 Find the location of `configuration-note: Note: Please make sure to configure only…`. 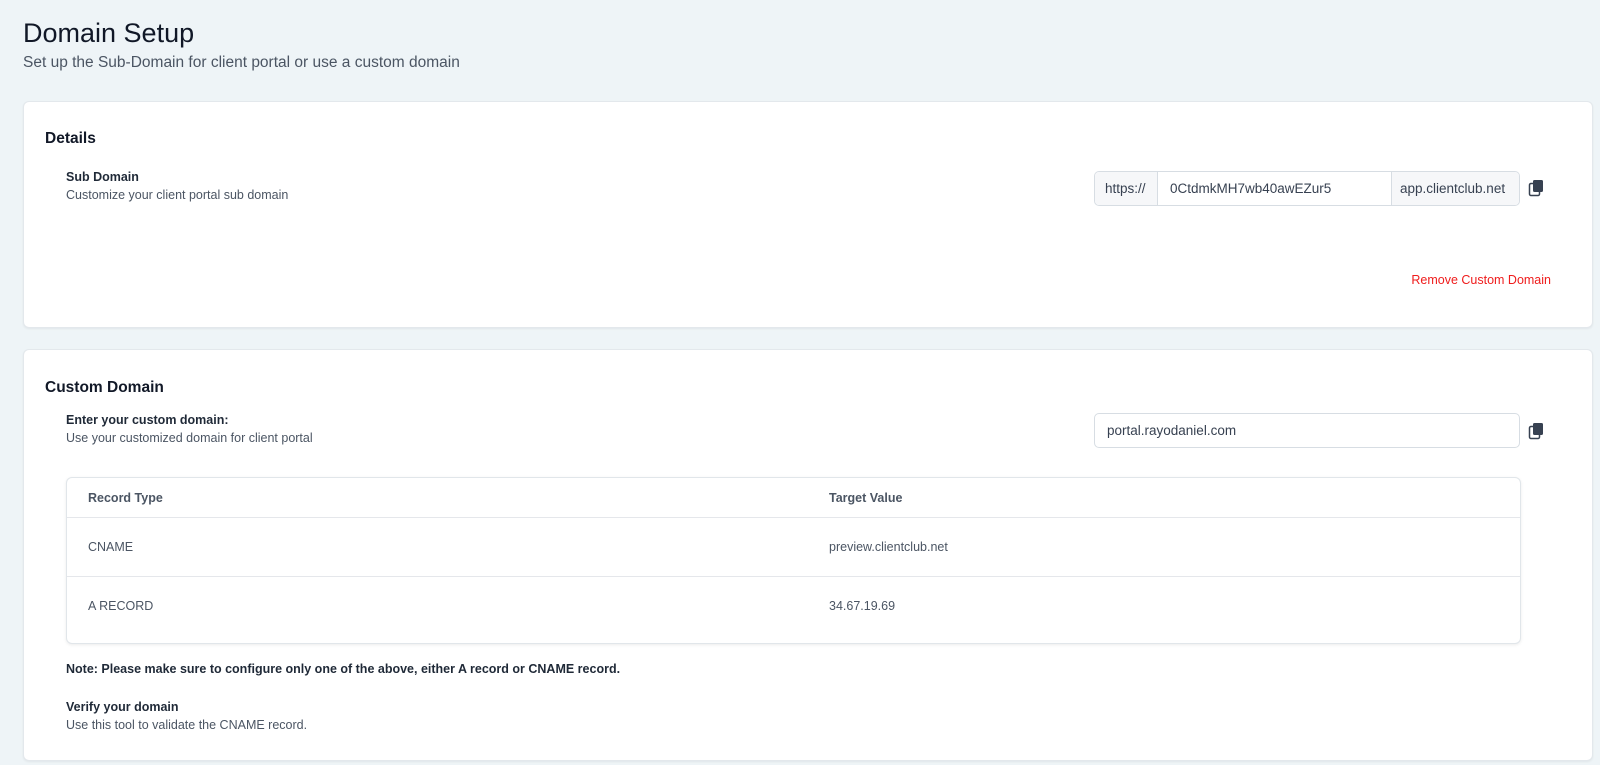

configuration-note: Note: Please make sure to configure only… is located at coordinates (343, 669).